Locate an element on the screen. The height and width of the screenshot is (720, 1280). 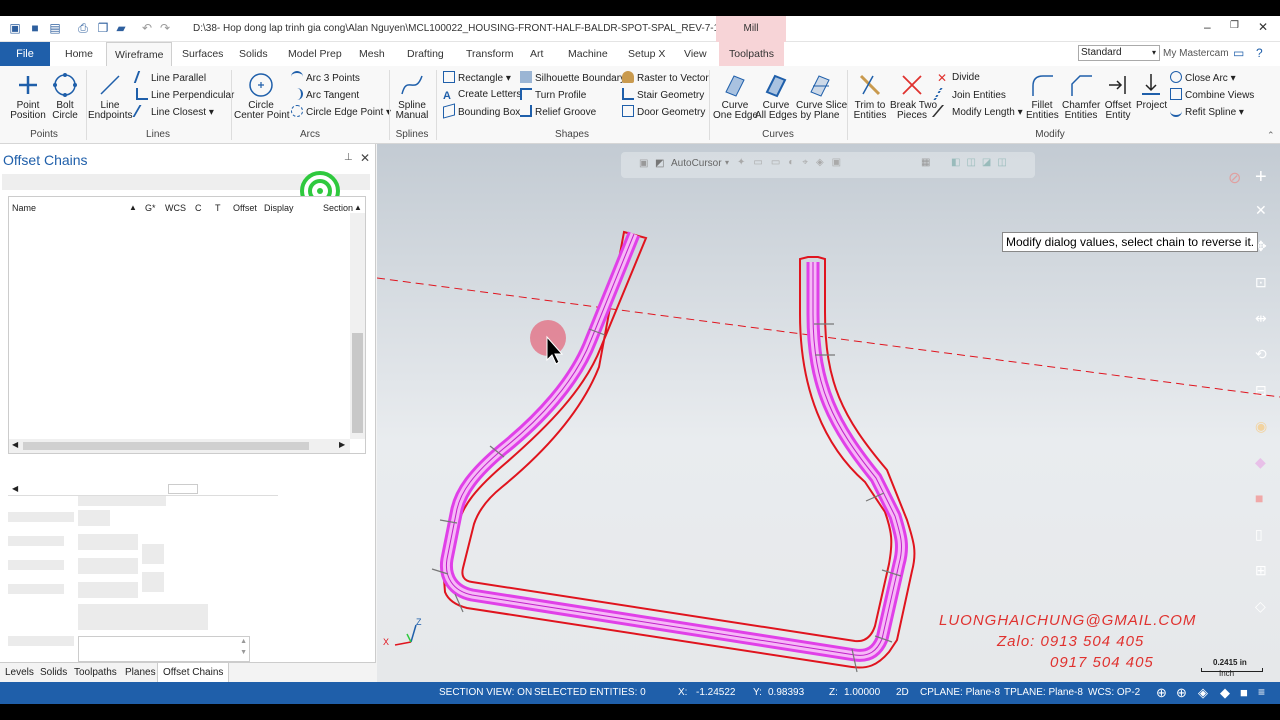
tab-setup-x: Setup X is located at coordinates (646, 54).